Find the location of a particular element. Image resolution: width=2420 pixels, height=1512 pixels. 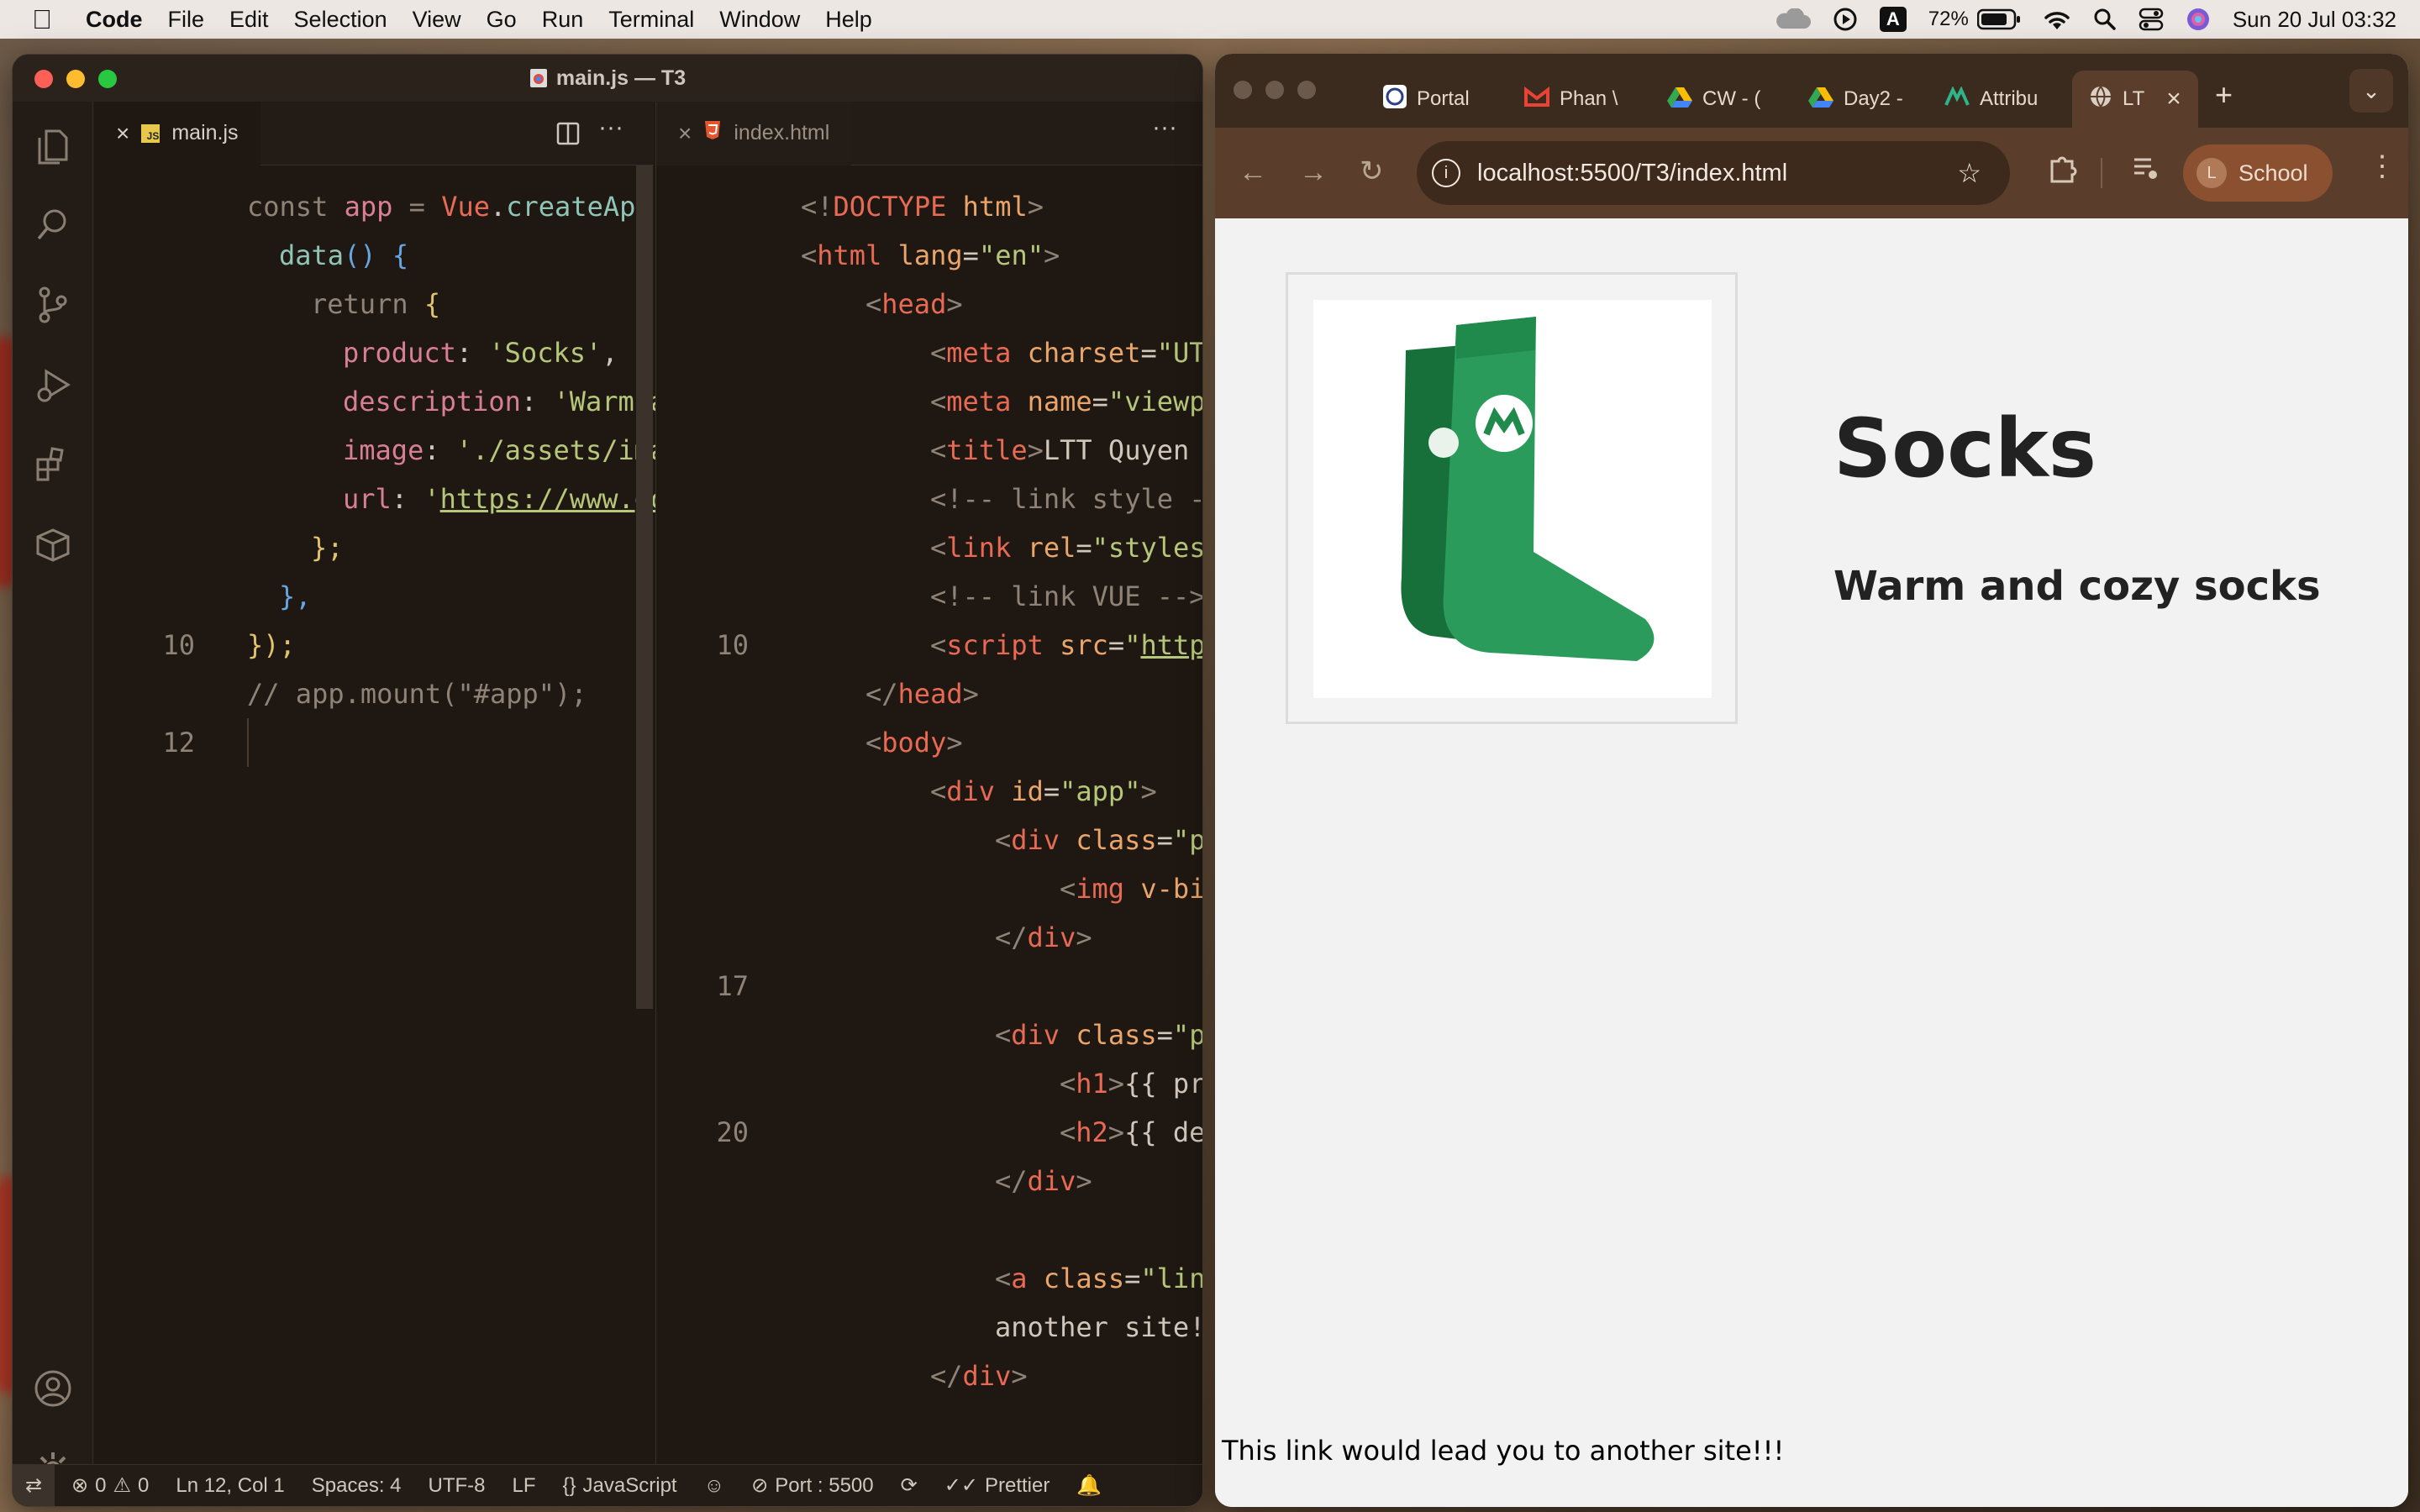

browser-tab: Attribu is located at coordinates (1991, 99).